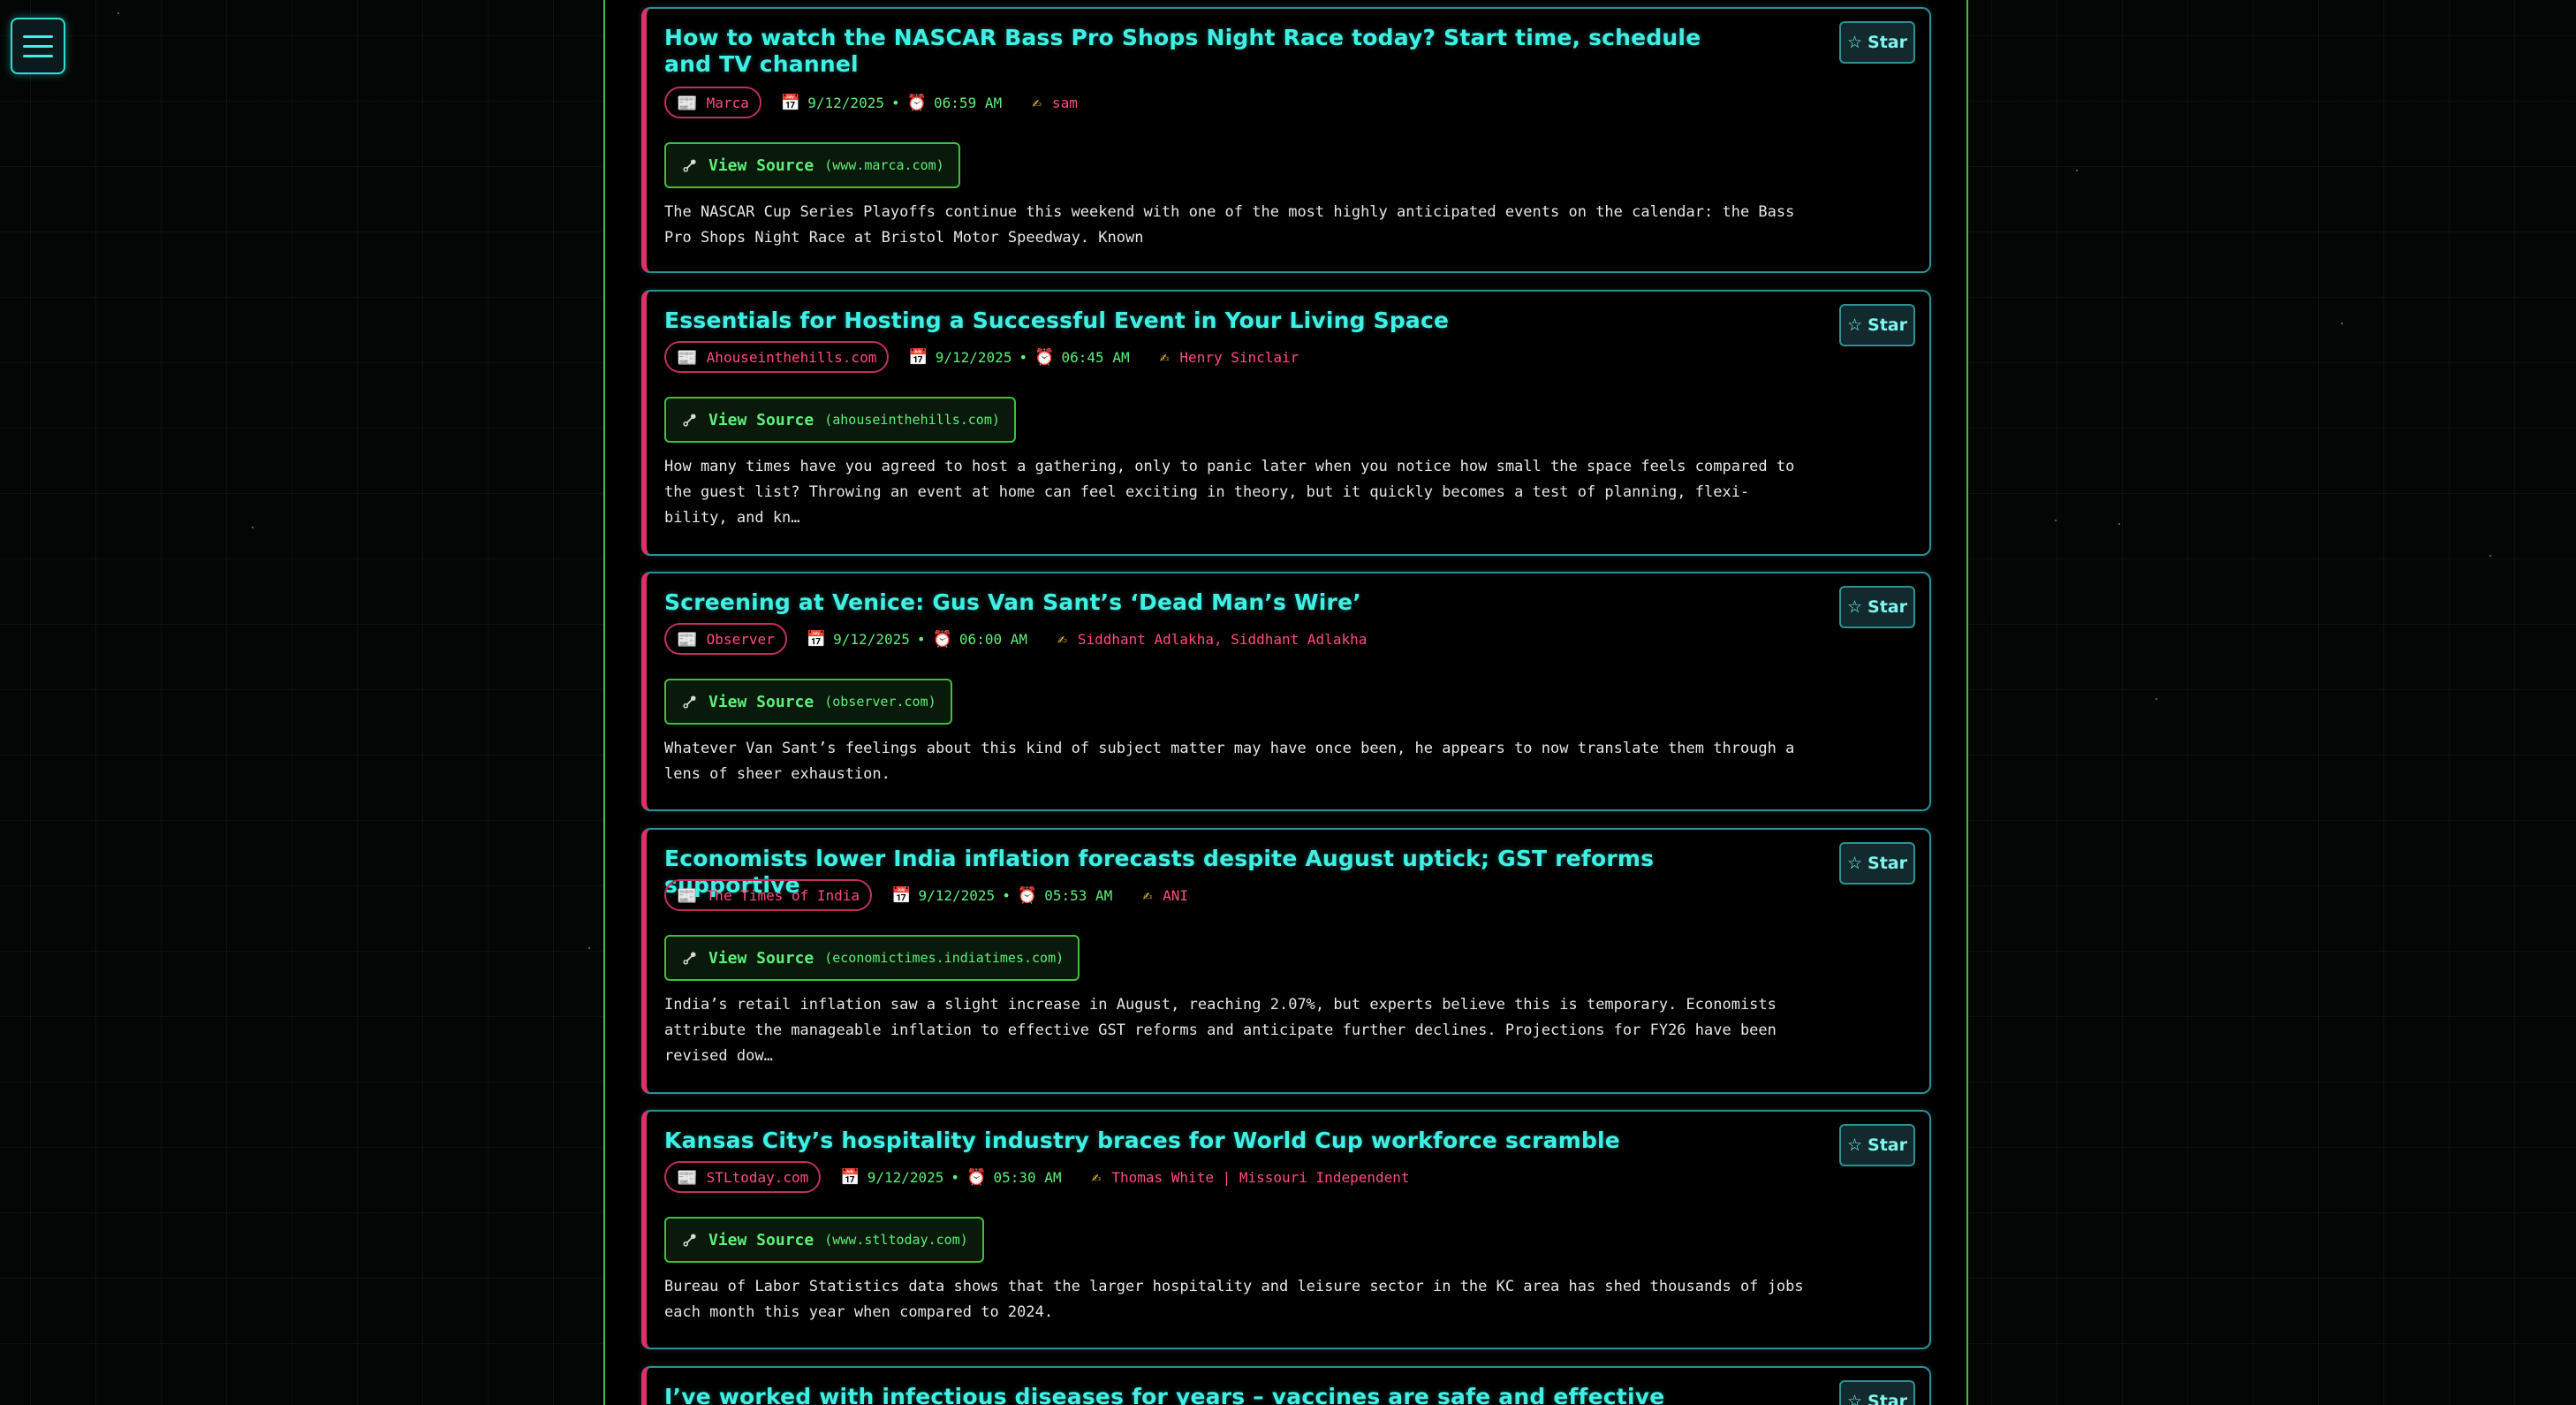  I want to click on article-author: ✍ Siddhant Adlakha, Siddhant Adlakha, so click(1212, 639).